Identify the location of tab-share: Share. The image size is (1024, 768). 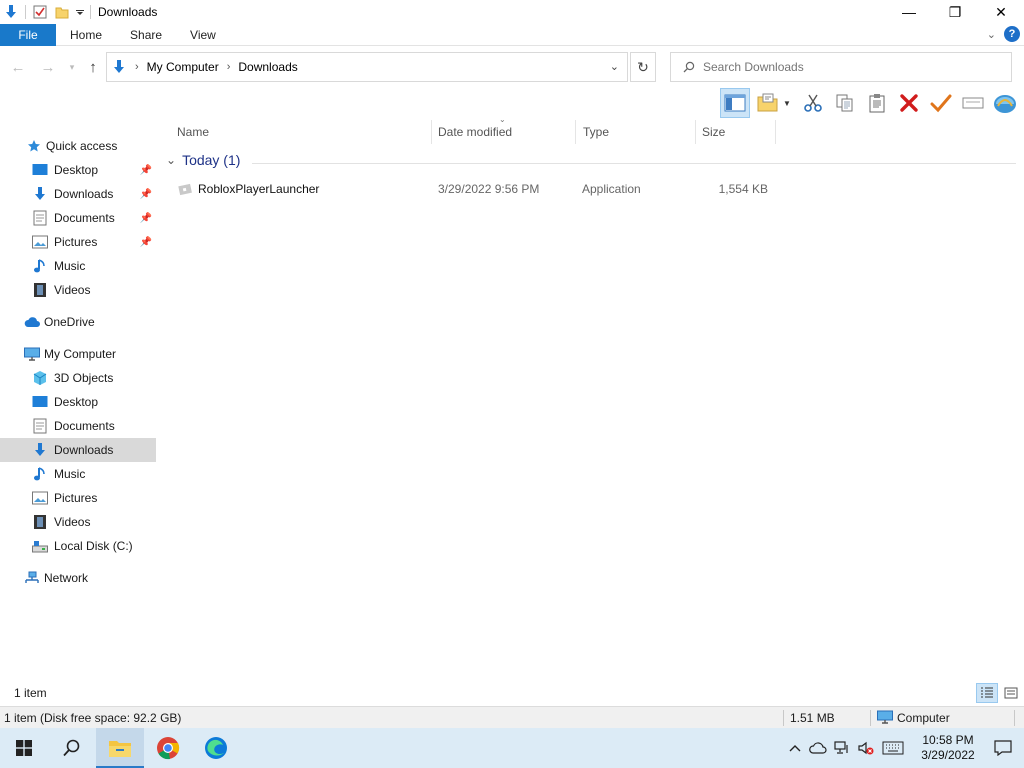
(146, 35).